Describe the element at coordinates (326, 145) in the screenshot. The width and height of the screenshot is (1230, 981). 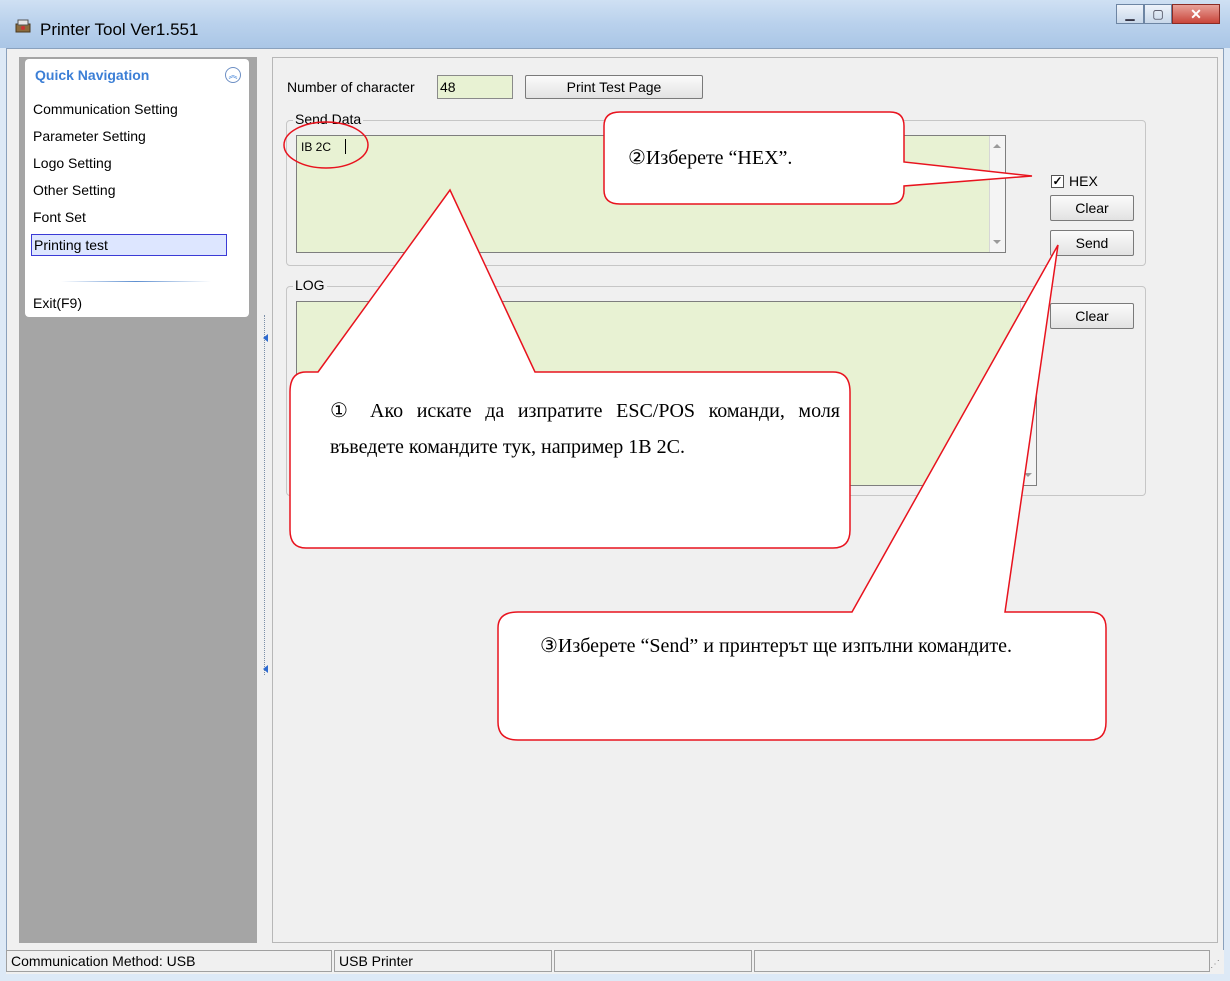
I see `callout-highlight-ellipse` at that location.